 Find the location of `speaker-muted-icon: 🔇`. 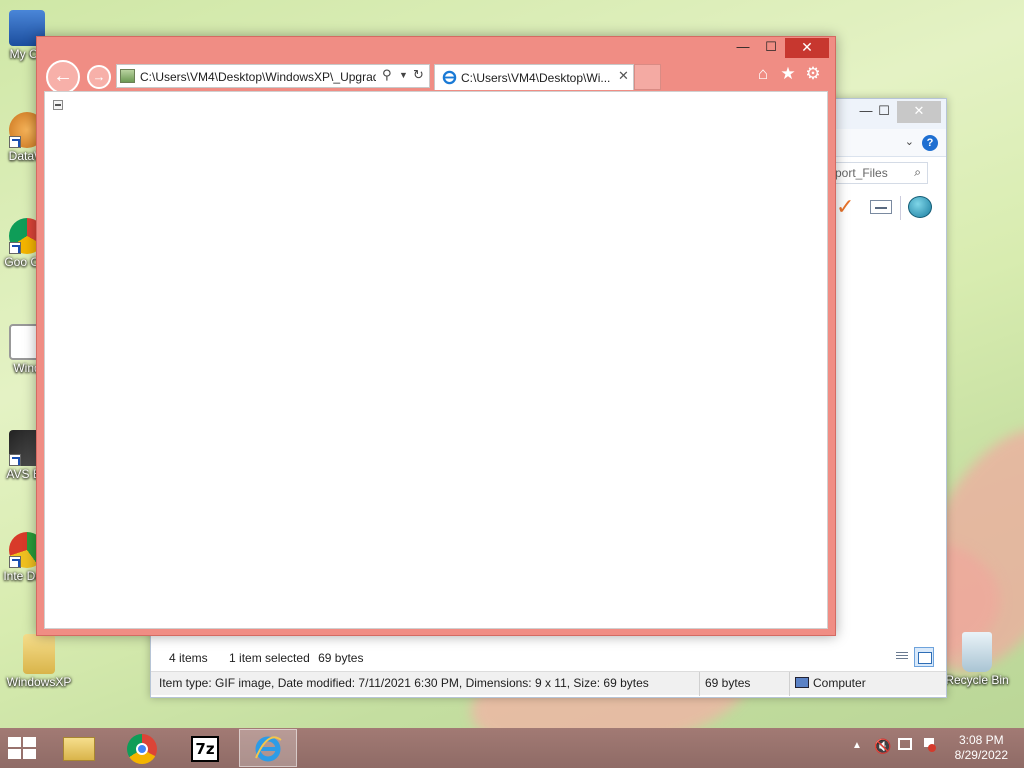

speaker-muted-icon: 🔇 is located at coordinates (882, 753).